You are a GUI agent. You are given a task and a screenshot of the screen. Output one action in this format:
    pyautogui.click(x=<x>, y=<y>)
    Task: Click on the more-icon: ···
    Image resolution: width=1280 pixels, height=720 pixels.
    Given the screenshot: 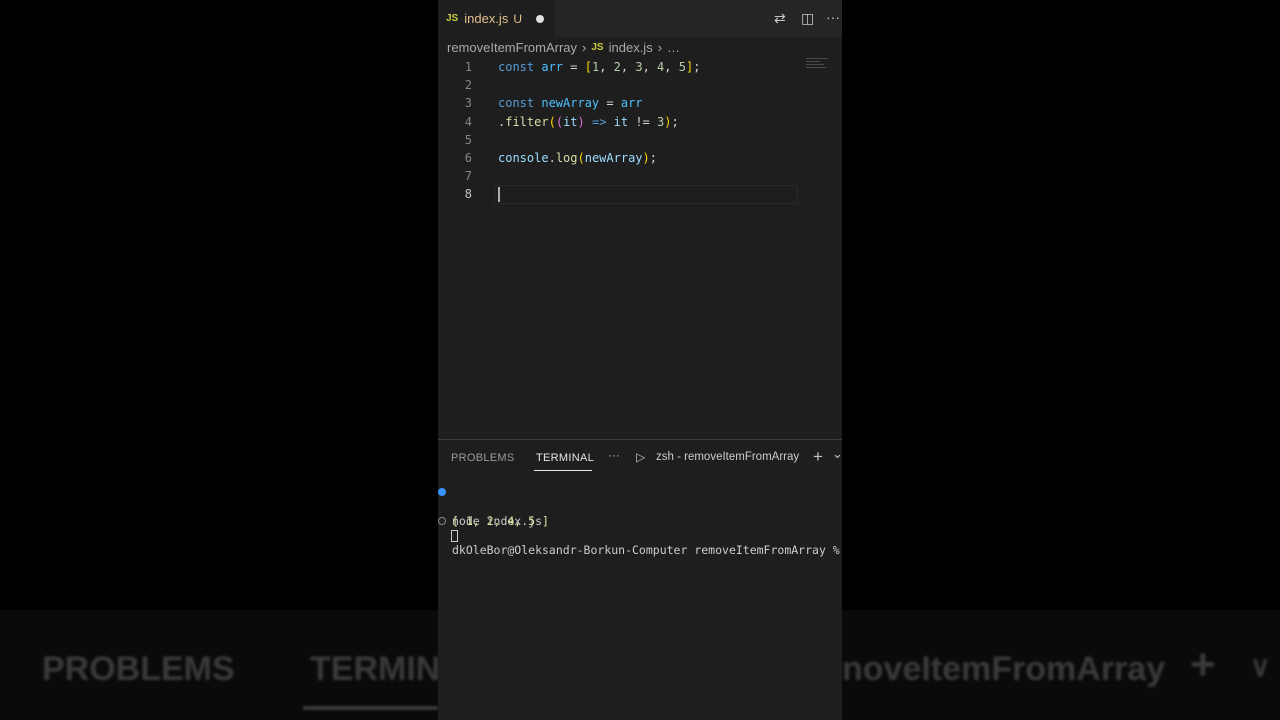 What is the action you would take?
    pyautogui.click(x=614, y=456)
    